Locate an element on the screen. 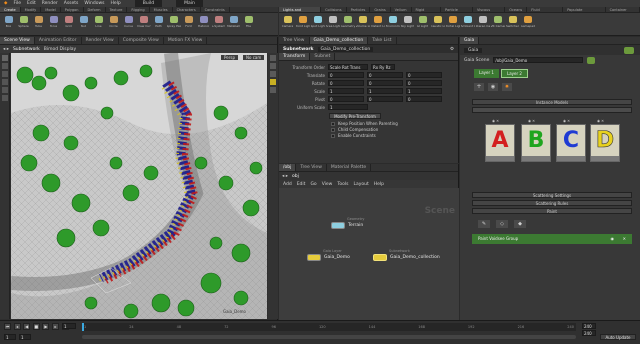 This screenshot has width=640, height=344. node-gaia-demo-collection: Subnetwork Gaia_Demo_collection is located at coordinates (406, 255).